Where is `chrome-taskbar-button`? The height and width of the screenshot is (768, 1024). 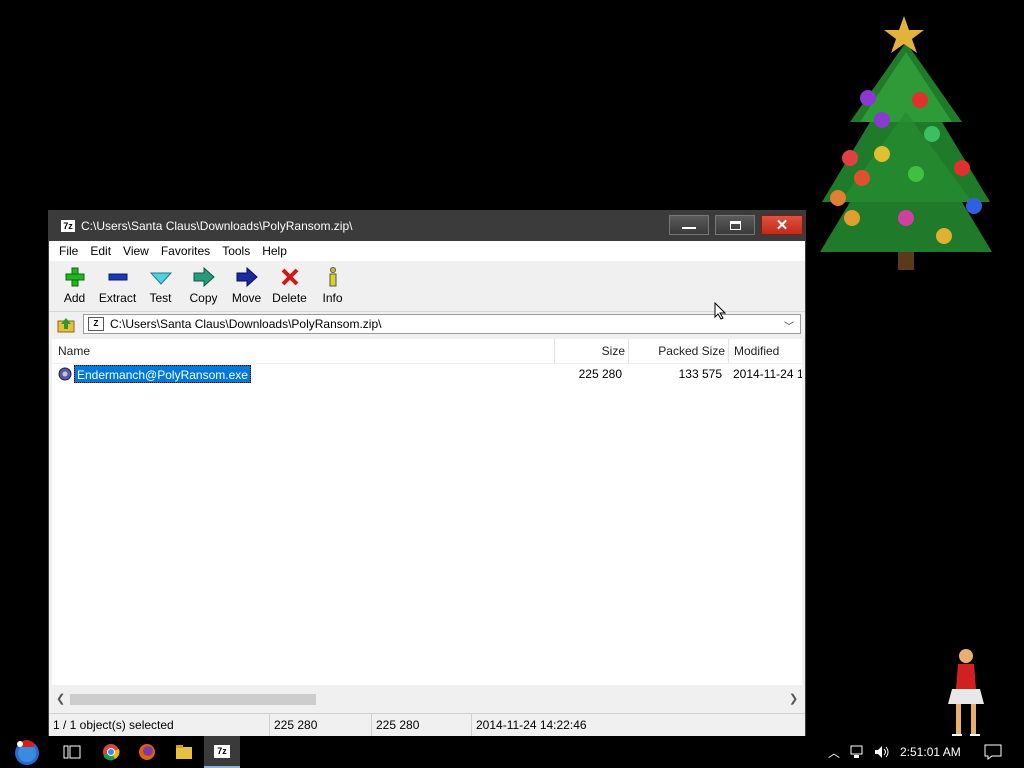 chrome-taskbar-button is located at coordinates (111, 752).